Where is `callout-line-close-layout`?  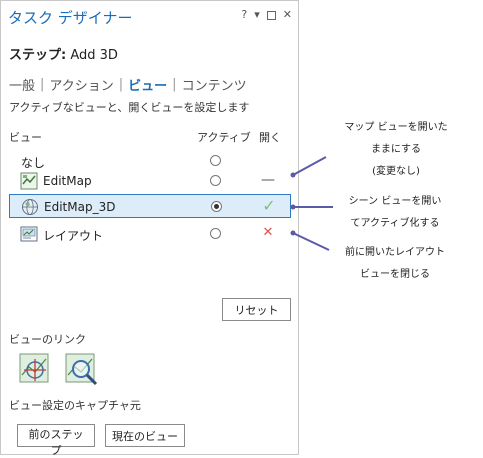 callout-line-close-layout is located at coordinates (311, 241).